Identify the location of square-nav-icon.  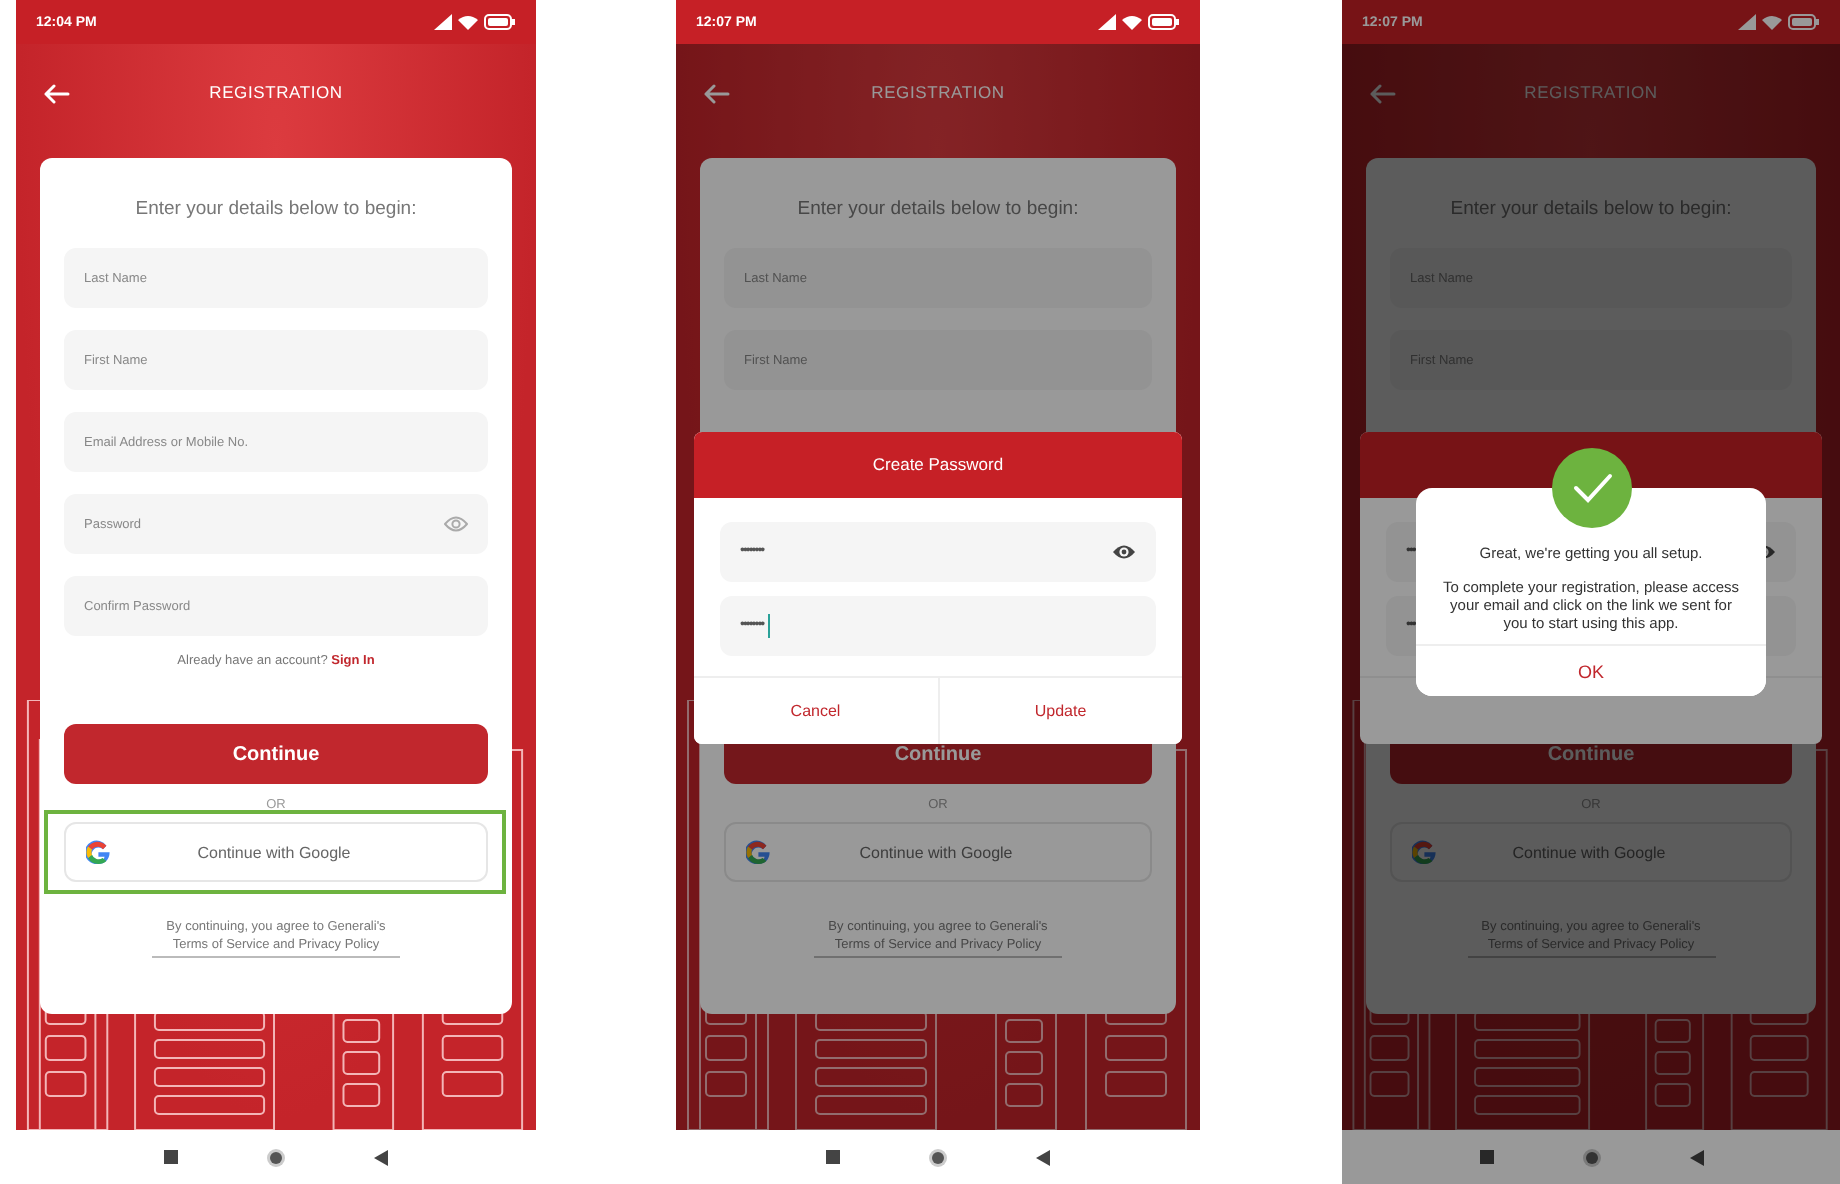
(1486, 1157).